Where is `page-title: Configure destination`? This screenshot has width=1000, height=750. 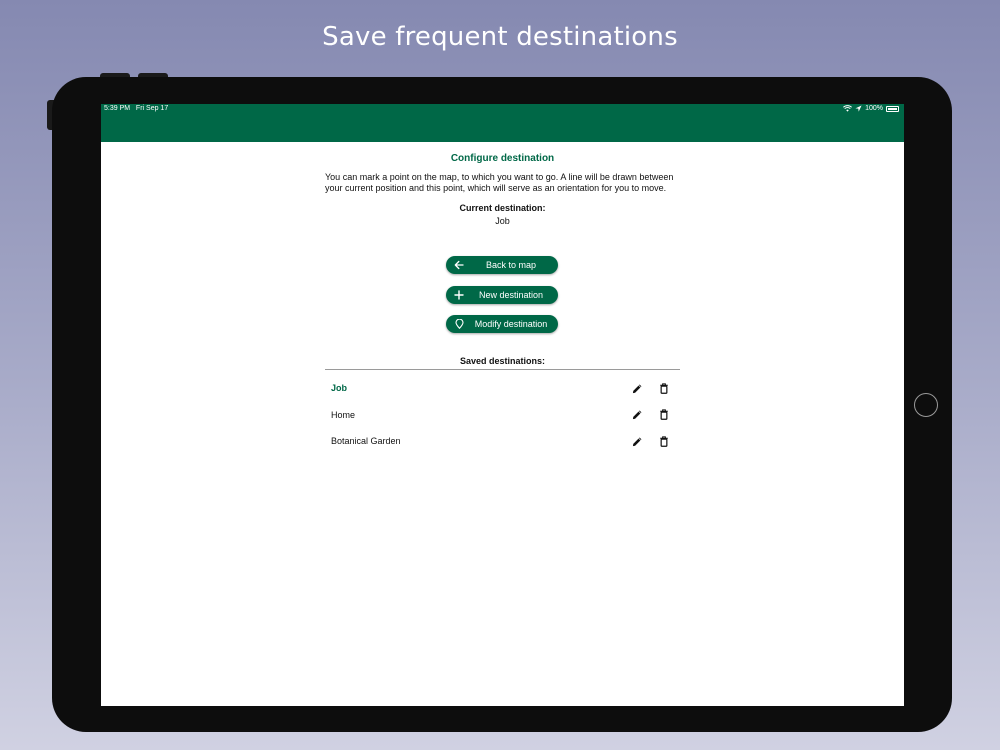 page-title: Configure destination is located at coordinates (502, 158).